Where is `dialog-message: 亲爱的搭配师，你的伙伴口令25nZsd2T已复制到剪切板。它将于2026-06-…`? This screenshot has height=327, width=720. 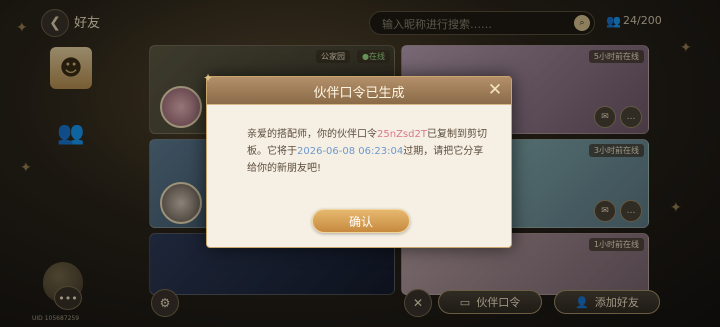 dialog-message: 亲爱的搭配师，你的伙伴口令25nZsd2T已复制到剪切板。它将于2026-06-… is located at coordinates (367, 151).